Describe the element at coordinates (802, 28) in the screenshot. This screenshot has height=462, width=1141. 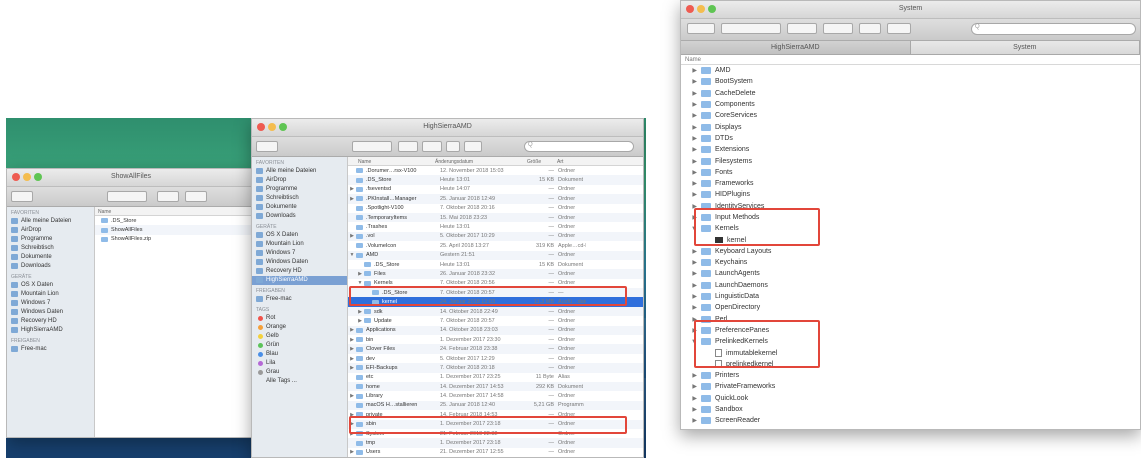
I see `arrange-button` at that location.